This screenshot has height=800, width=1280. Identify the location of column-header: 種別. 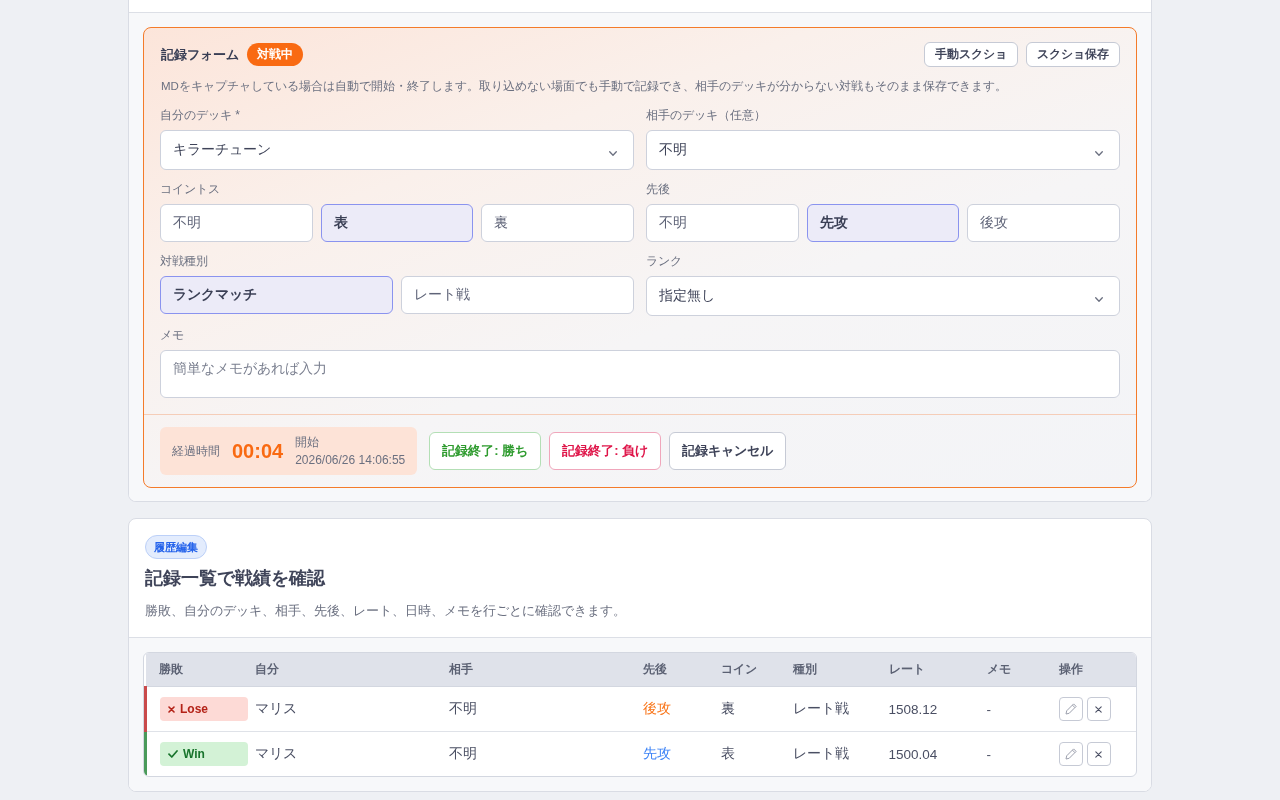
(827, 670).